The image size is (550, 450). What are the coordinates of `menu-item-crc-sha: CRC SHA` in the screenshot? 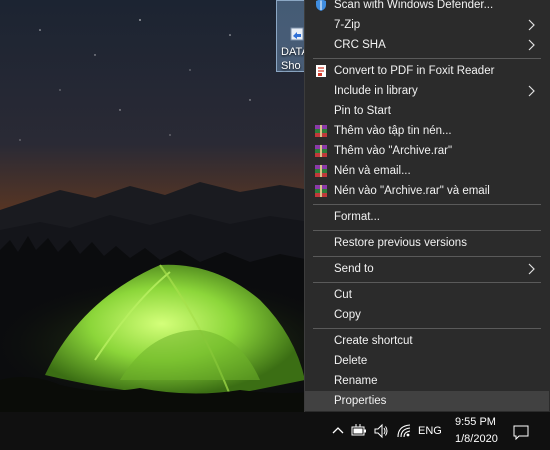 It's located at (427, 45).